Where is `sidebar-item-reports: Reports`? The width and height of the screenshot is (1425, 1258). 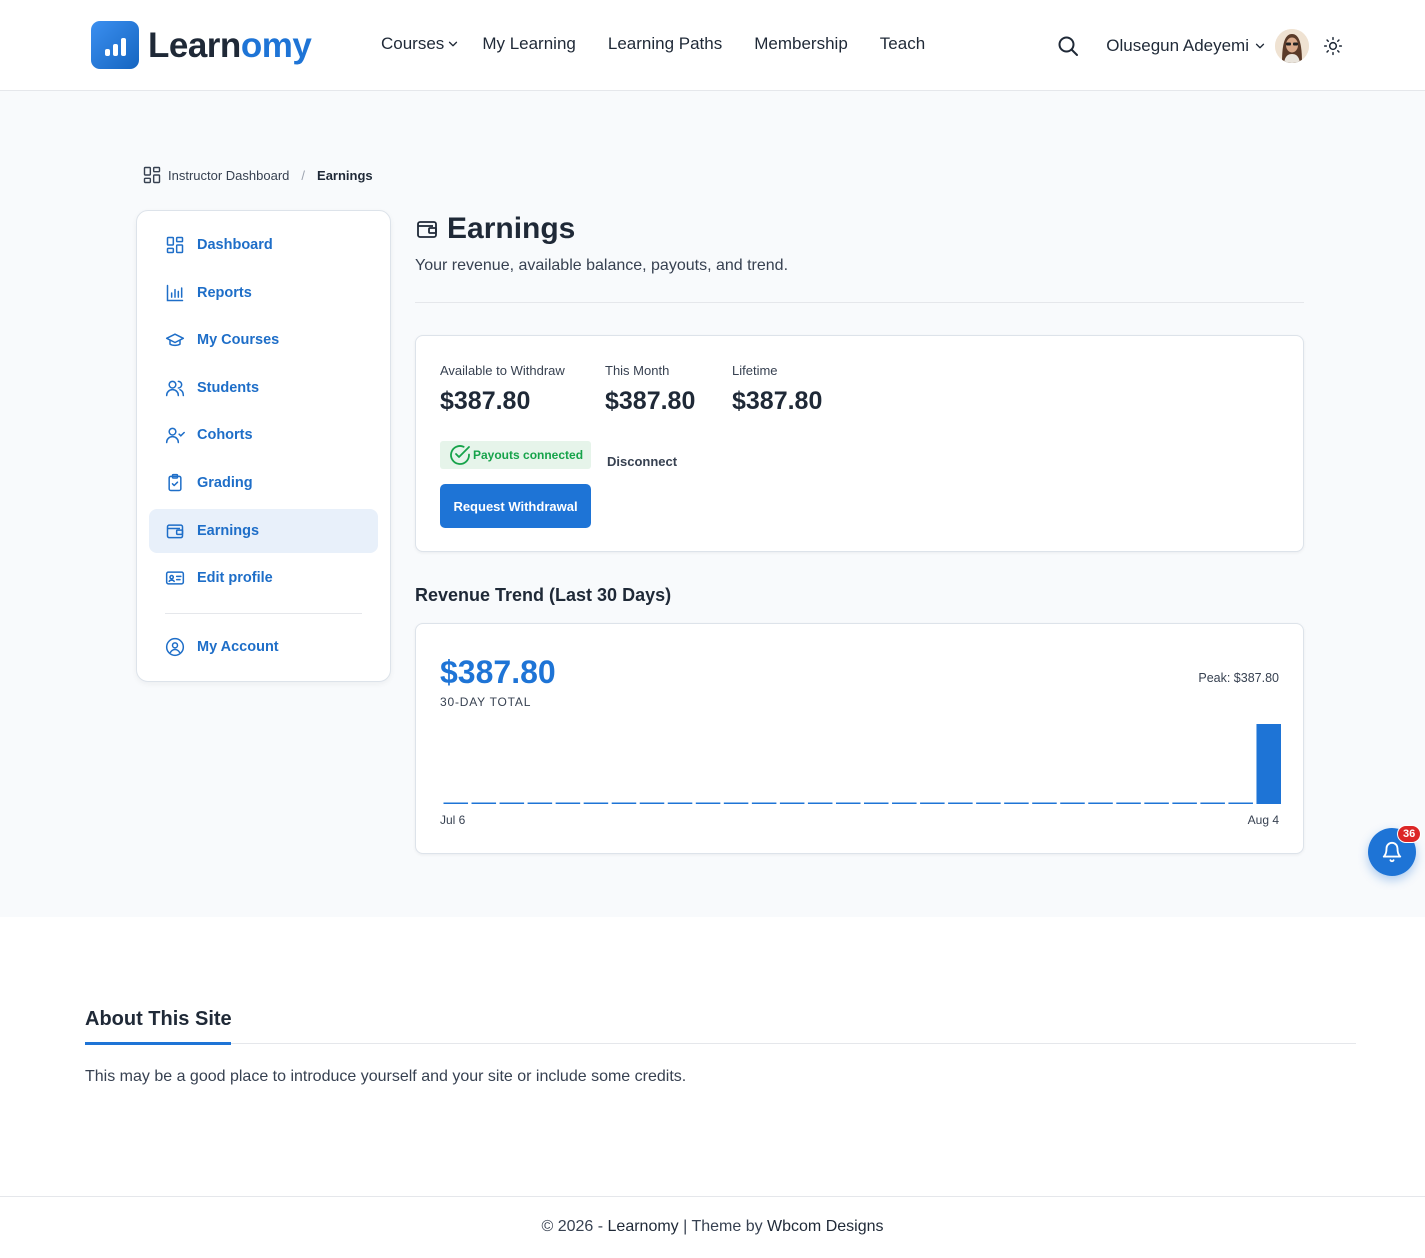
sidebar-item-reports: Reports is located at coordinates (263, 293).